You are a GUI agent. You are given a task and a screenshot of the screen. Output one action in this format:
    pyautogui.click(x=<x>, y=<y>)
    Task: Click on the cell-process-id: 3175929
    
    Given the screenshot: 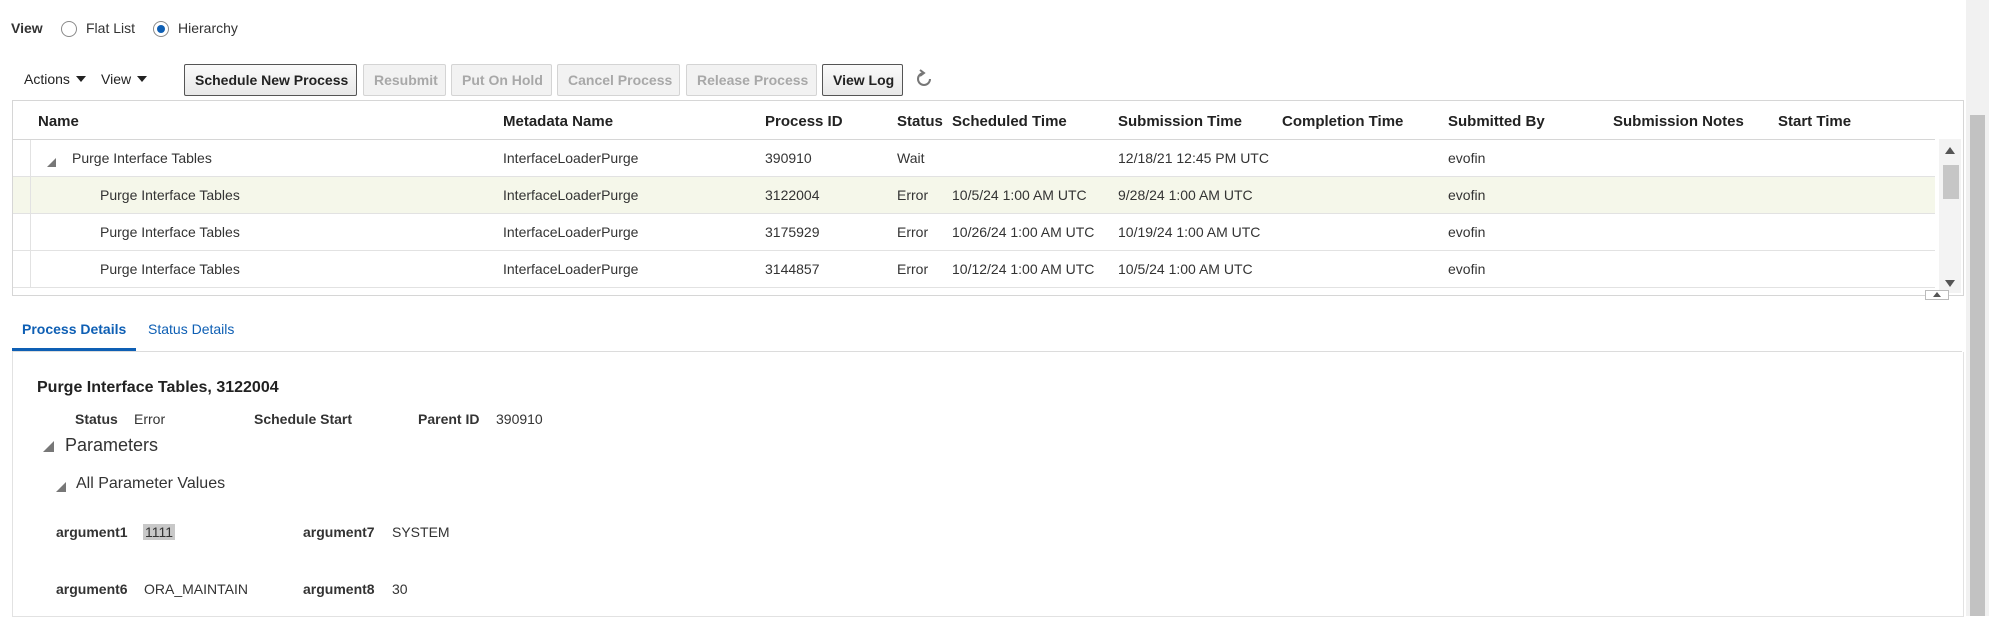 What is the action you would take?
    pyautogui.click(x=792, y=232)
    